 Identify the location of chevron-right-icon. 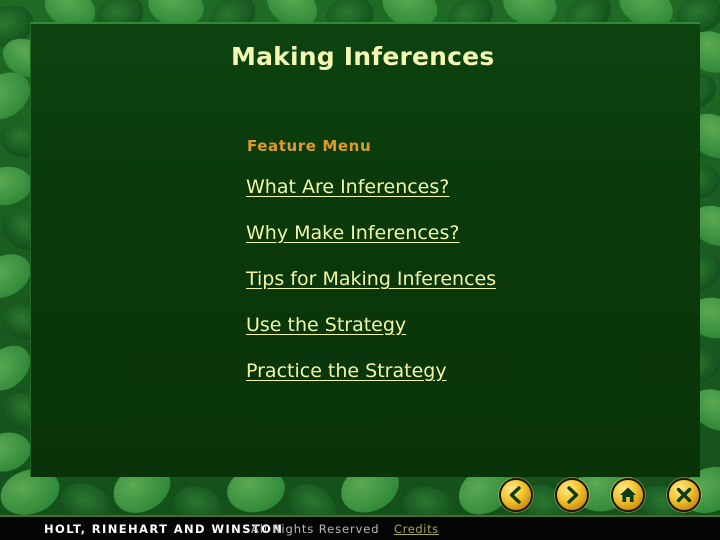
(572, 495).